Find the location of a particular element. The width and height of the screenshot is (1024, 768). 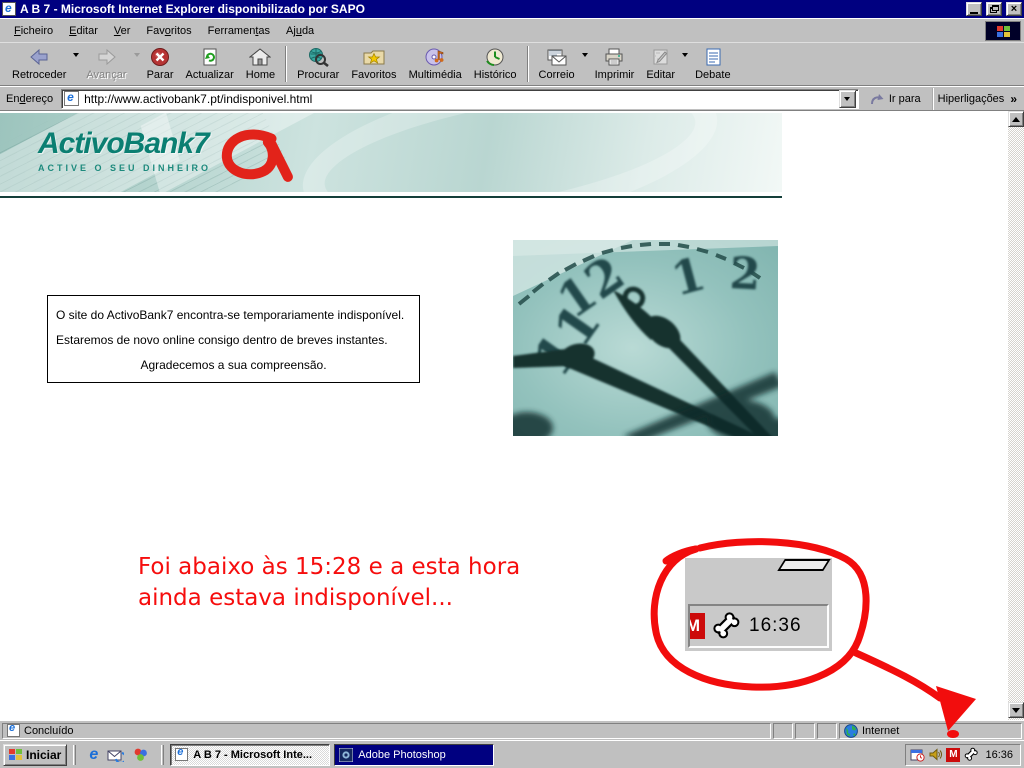

favorites-icon is located at coordinates (374, 57).